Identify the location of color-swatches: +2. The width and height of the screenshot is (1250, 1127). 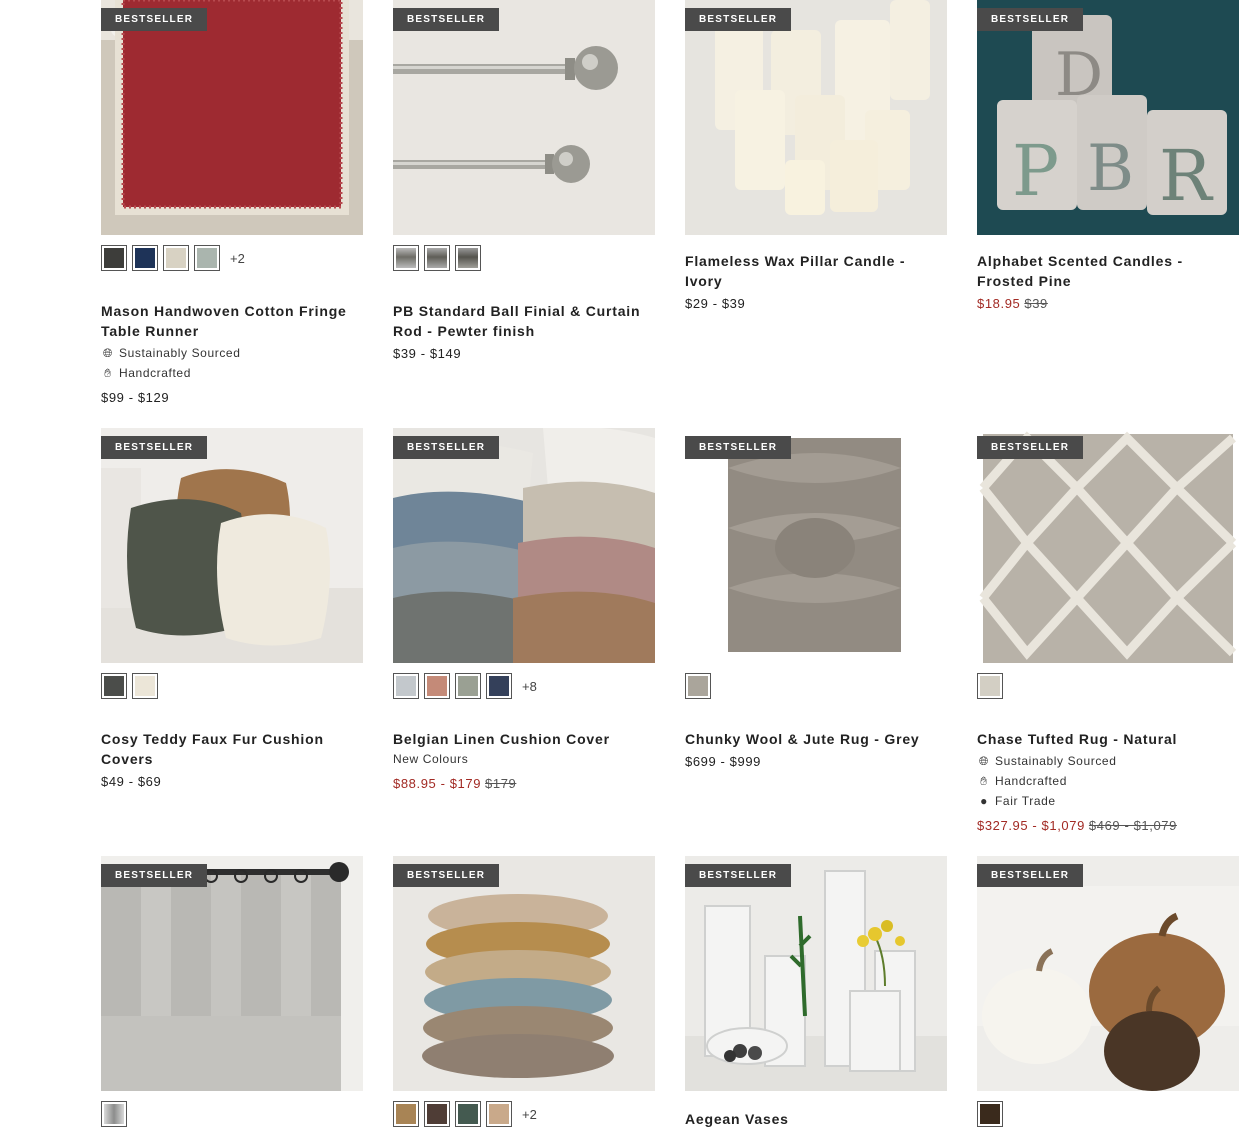
(524, 1114).